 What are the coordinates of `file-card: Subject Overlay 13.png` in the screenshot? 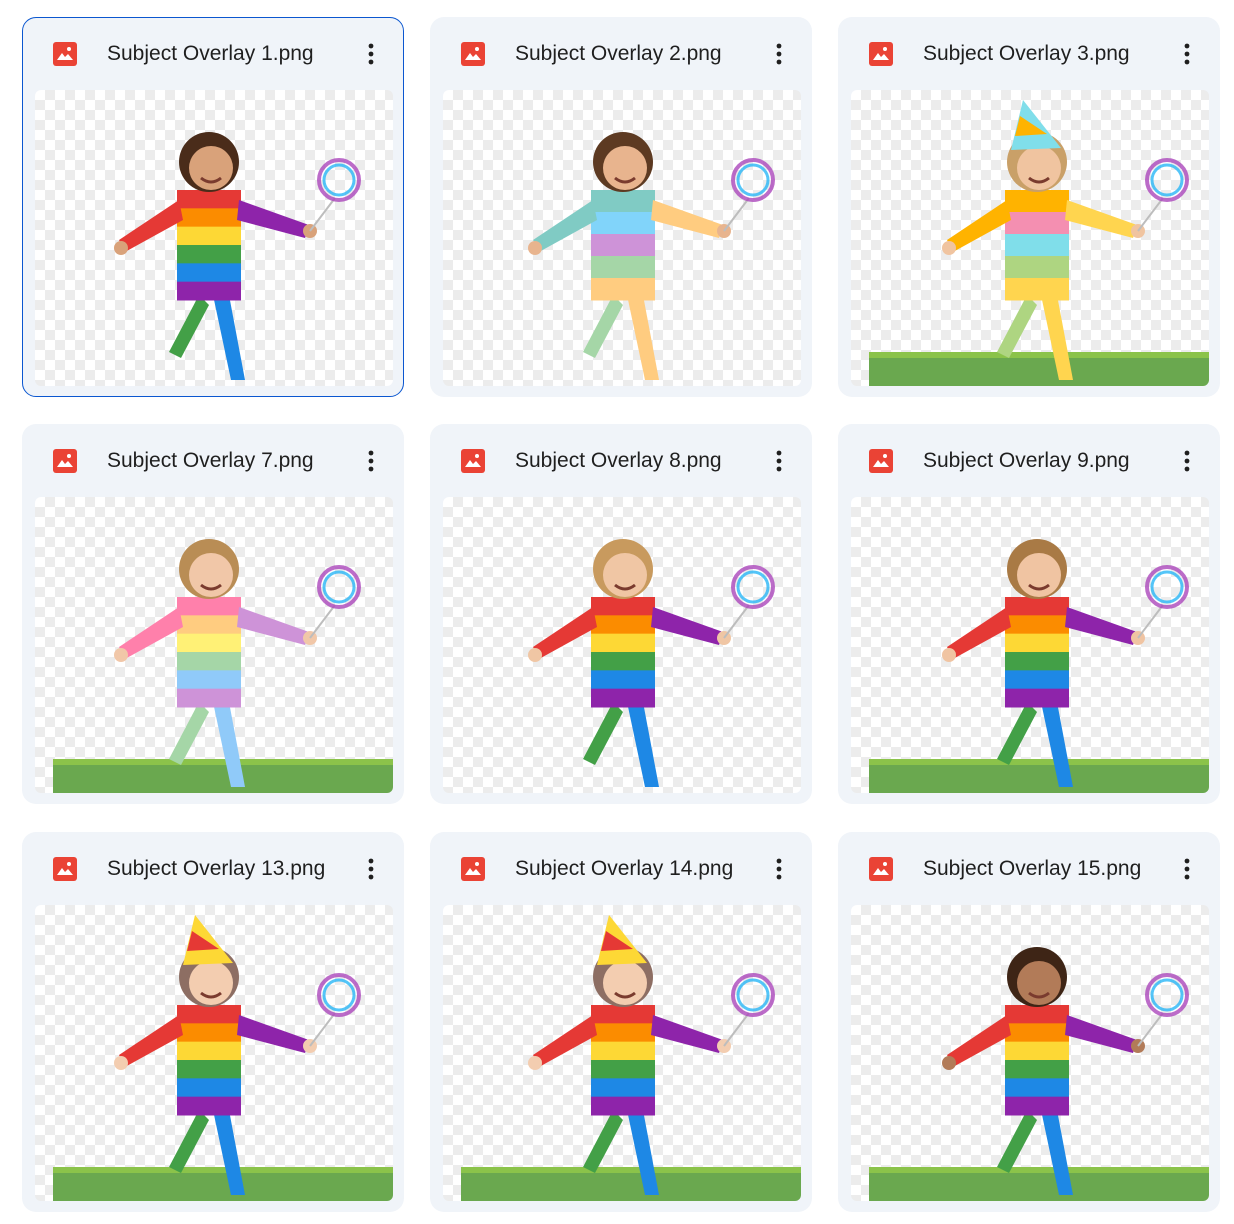 It's located at (213, 1022).